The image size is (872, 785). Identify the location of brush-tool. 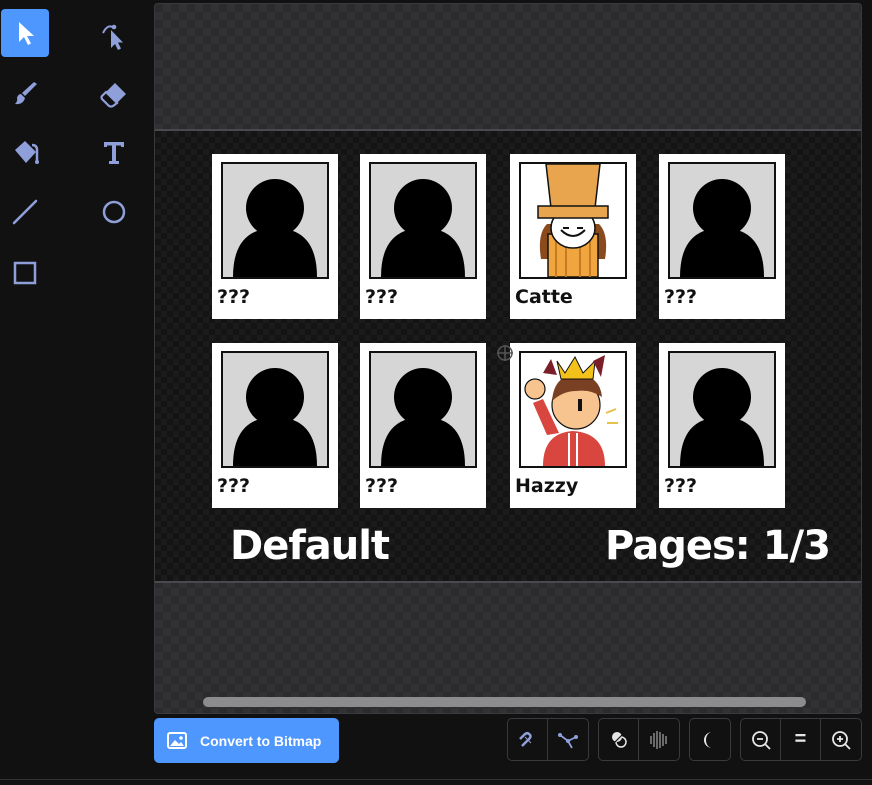
(25, 94).